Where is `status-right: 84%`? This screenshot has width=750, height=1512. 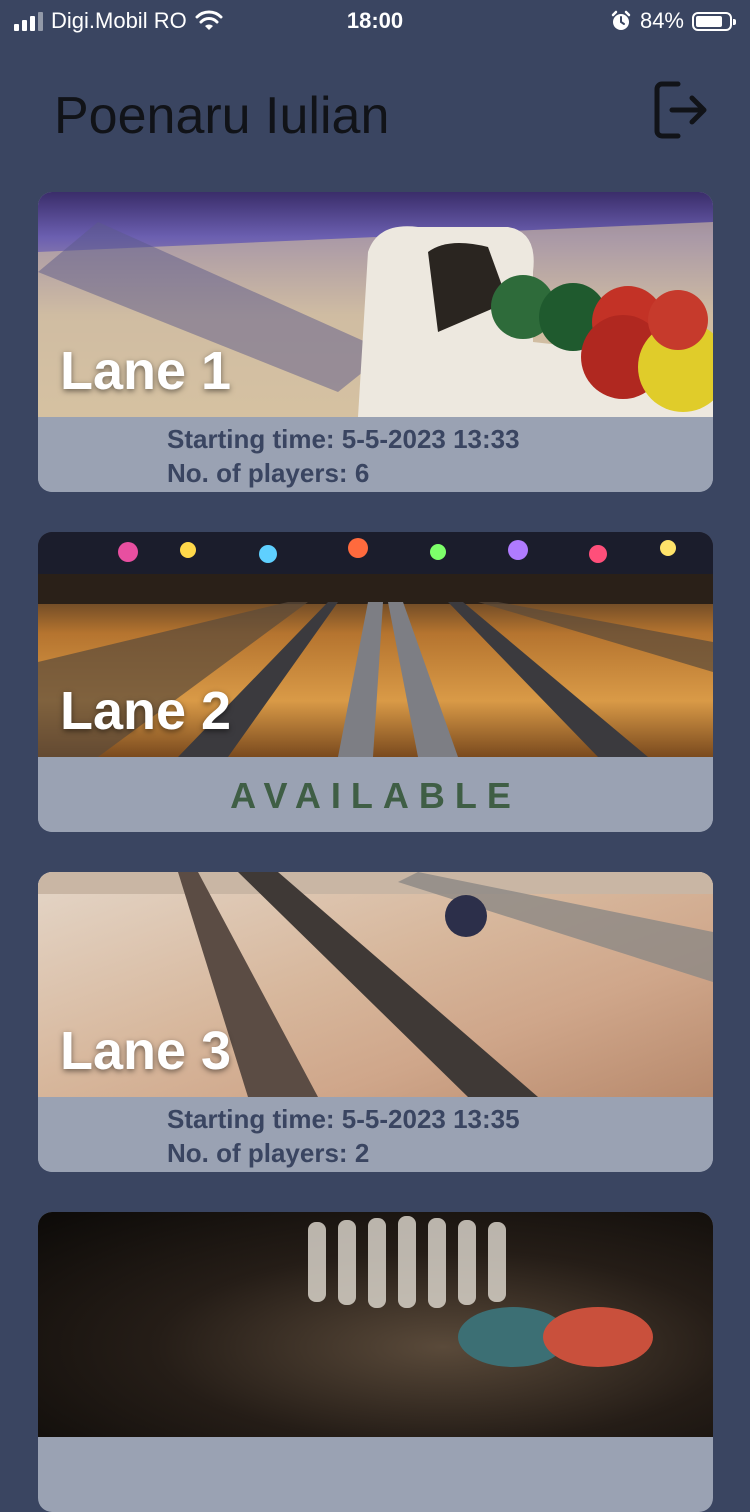
status-right: 84% is located at coordinates (673, 21).